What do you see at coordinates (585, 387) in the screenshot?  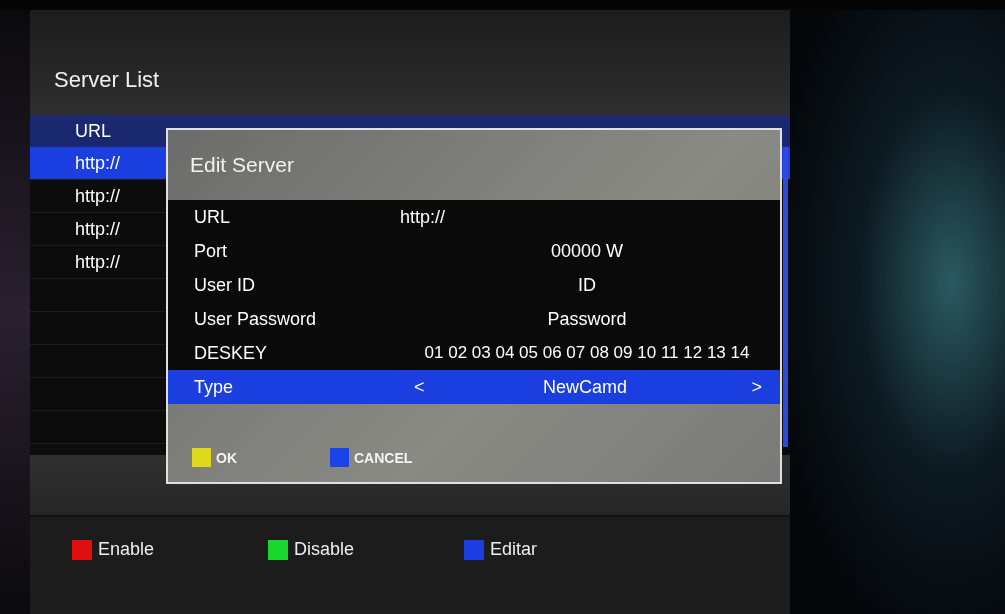 I see `field-value: NewCamd` at bounding box center [585, 387].